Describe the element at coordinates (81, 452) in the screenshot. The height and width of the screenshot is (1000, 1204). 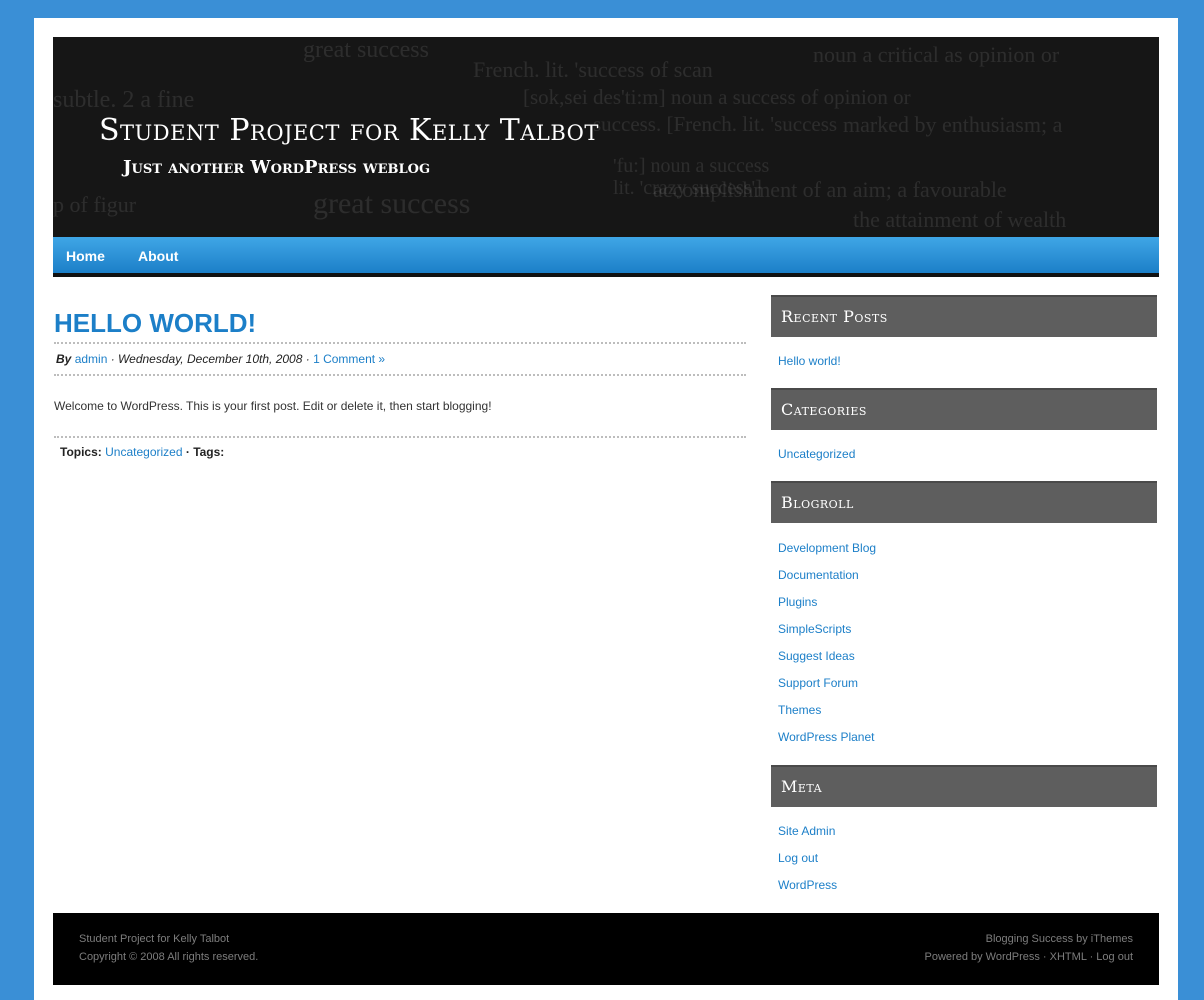
I see `topics-label: Topics:` at that location.